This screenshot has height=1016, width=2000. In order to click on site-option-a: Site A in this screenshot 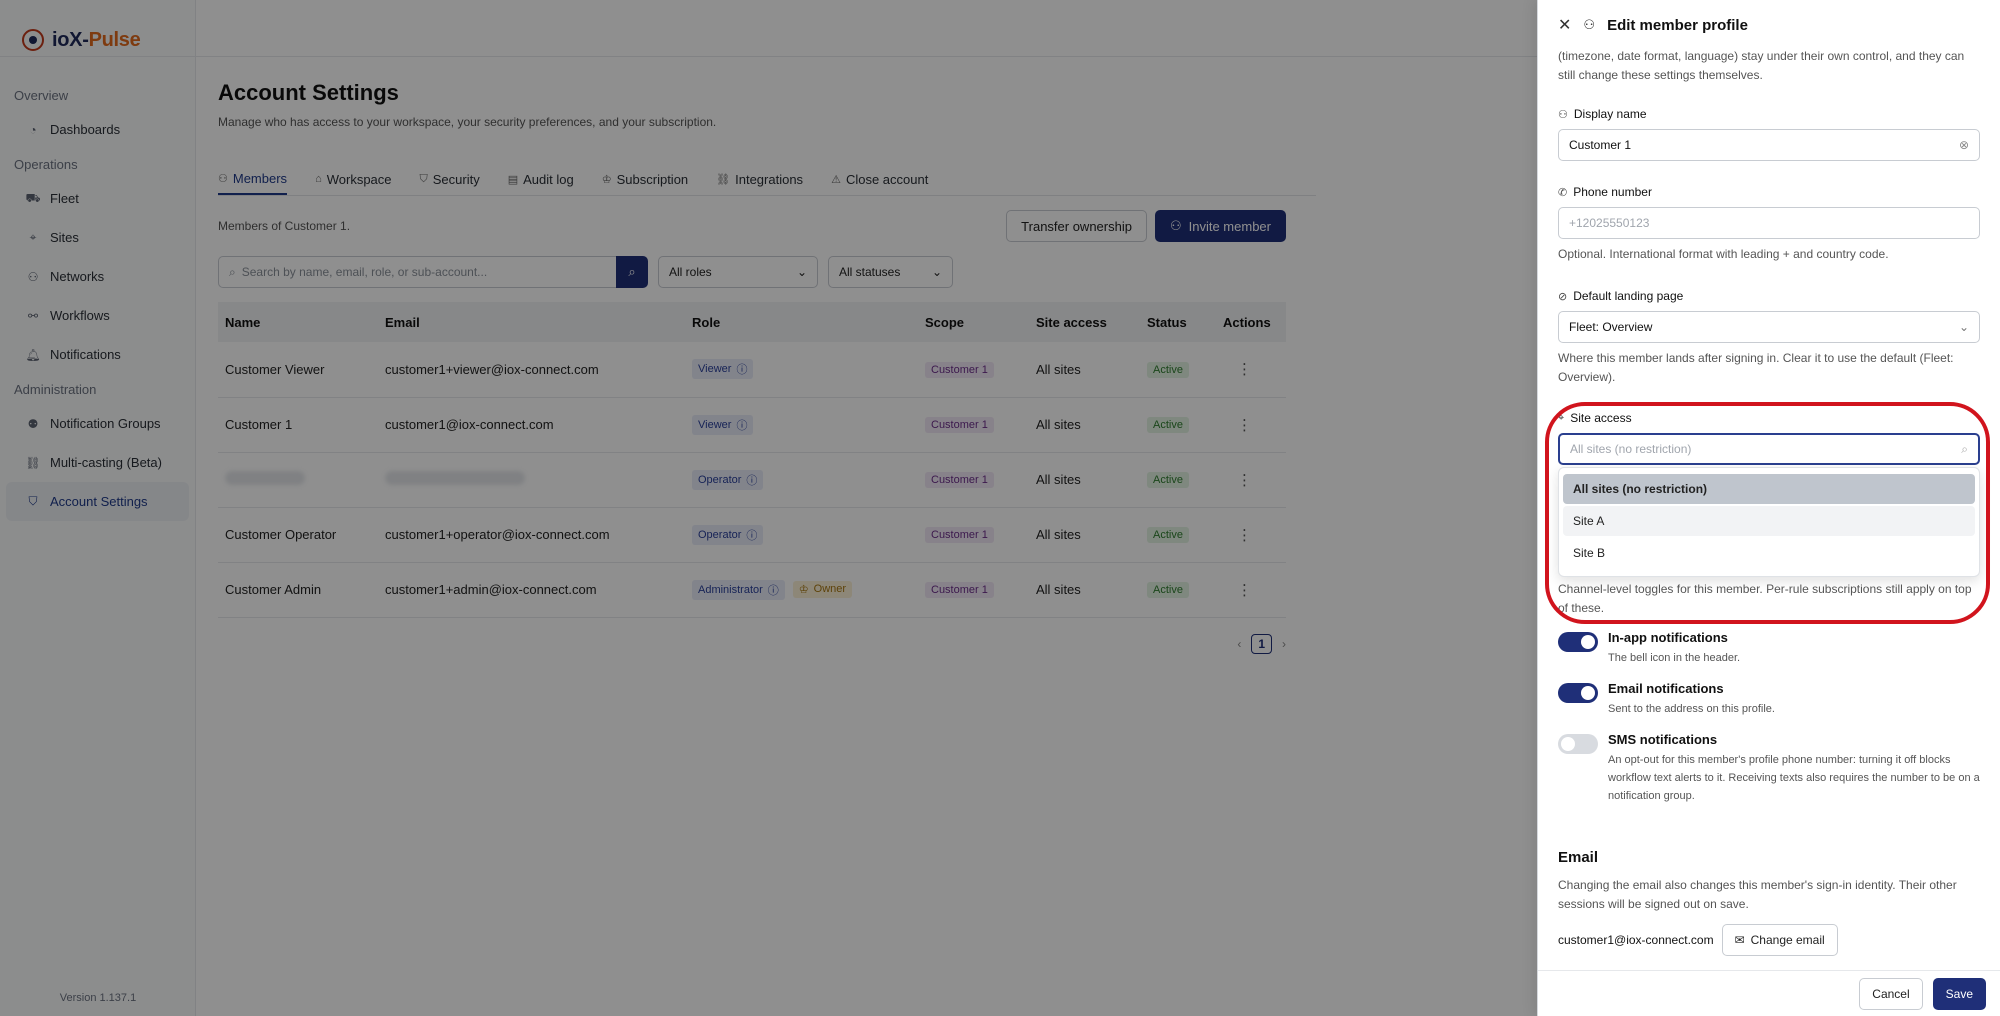, I will do `click(1769, 521)`.